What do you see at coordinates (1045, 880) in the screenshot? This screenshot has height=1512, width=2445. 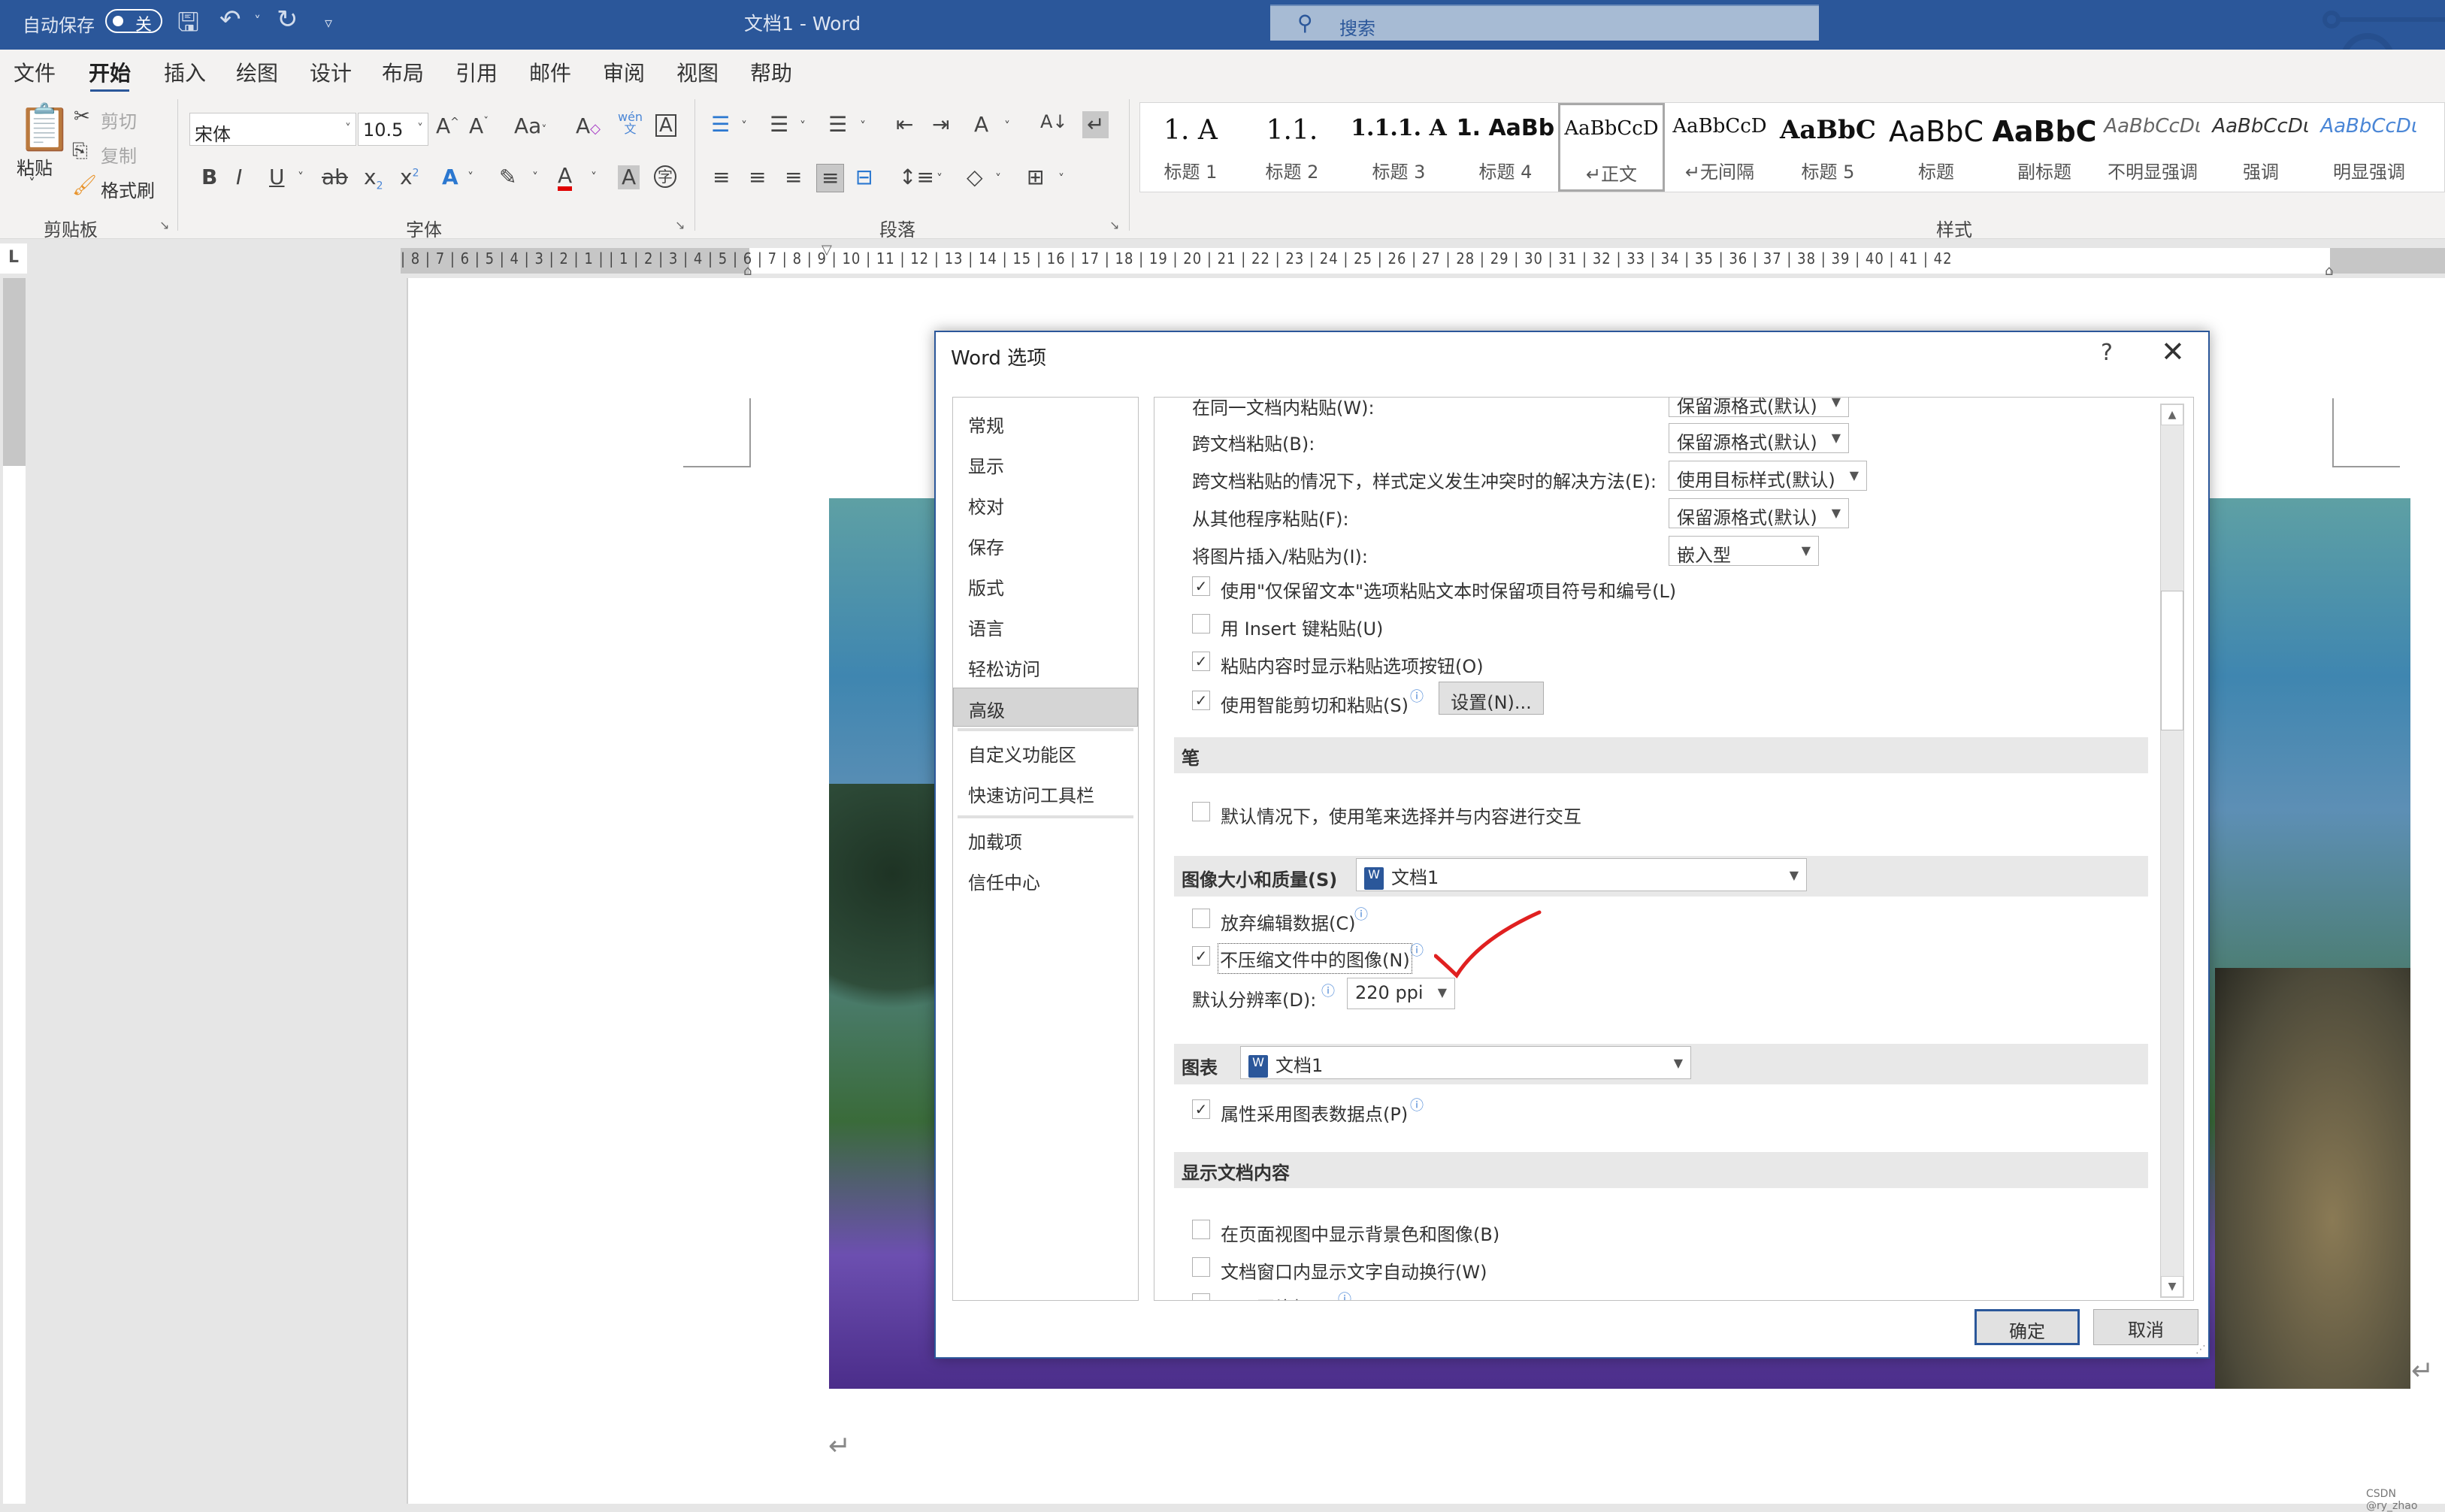 I see `nav-item-trust-center: 信任中心` at bounding box center [1045, 880].